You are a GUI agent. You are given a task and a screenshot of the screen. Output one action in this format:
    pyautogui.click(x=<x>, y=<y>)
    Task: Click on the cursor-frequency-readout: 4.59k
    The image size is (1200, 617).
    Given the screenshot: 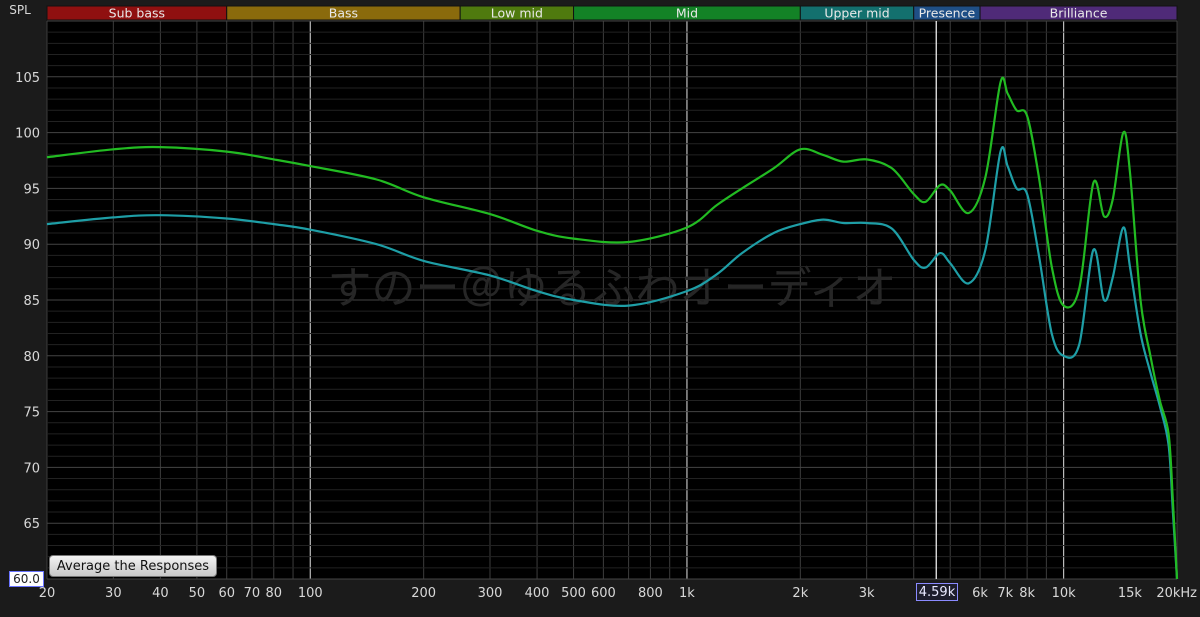 What is the action you would take?
    pyautogui.click(x=937, y=592)
    